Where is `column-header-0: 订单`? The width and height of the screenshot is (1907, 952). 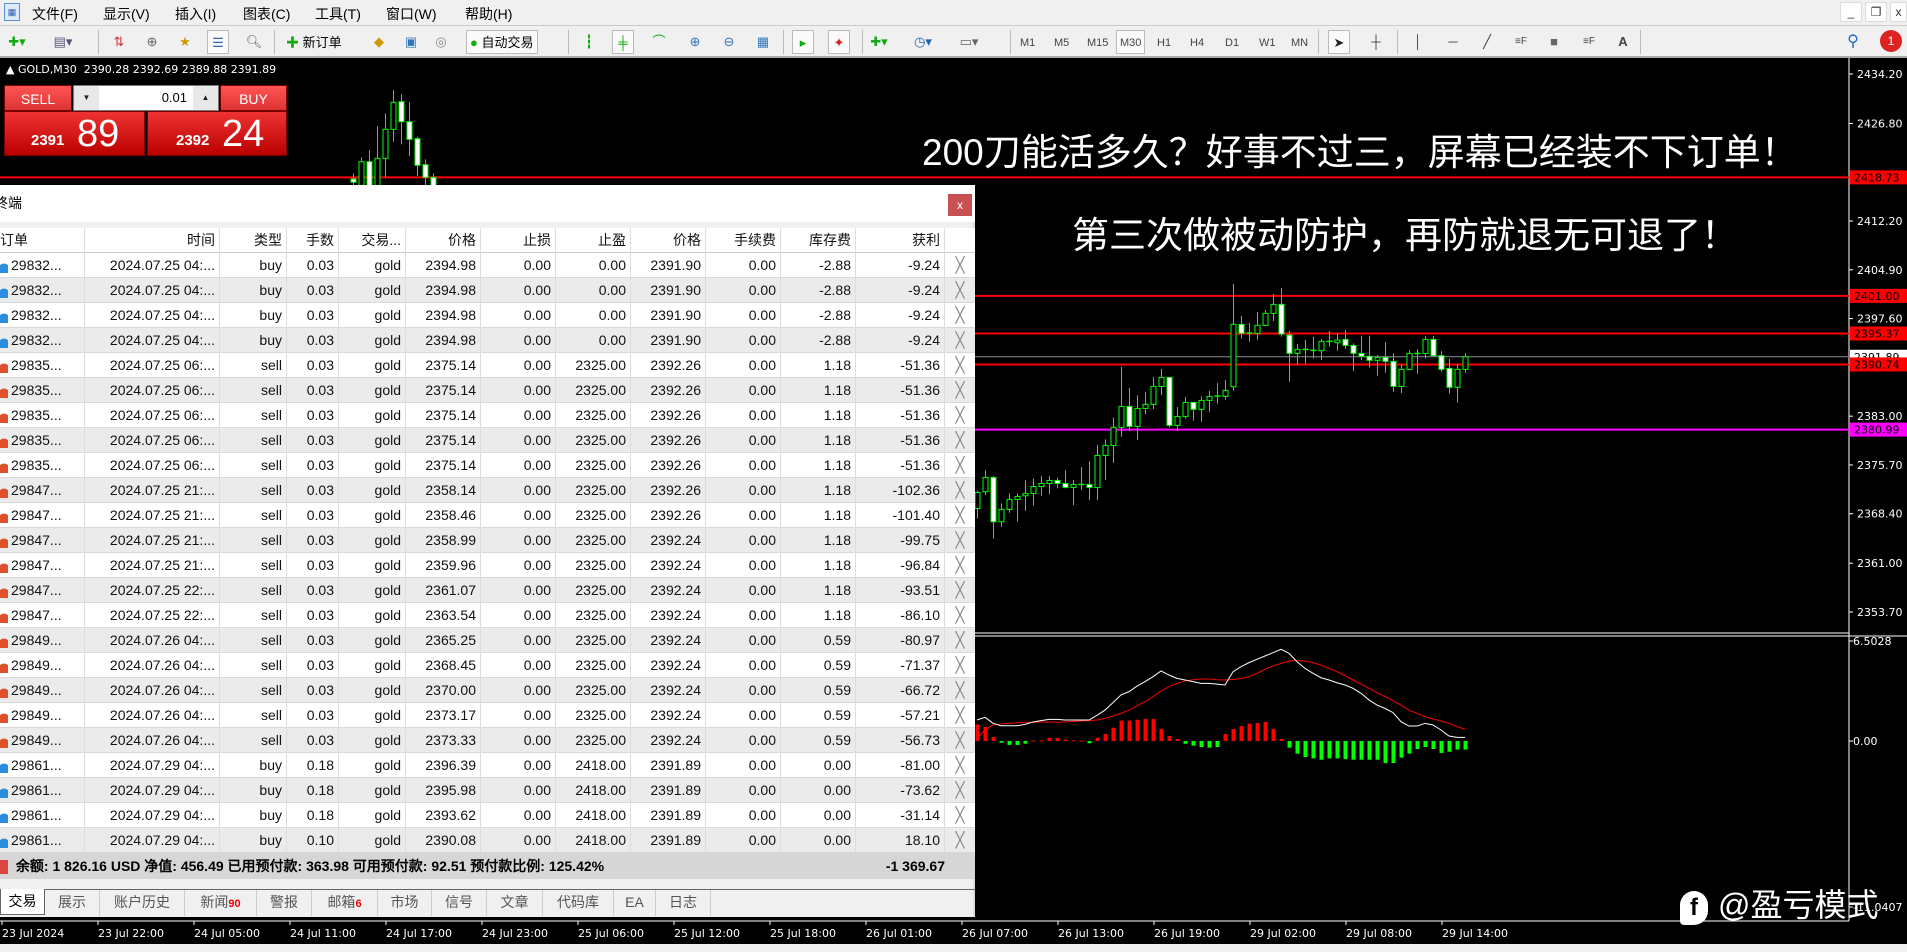 column-header-0: 订单 is located at coordinates (42, 240).